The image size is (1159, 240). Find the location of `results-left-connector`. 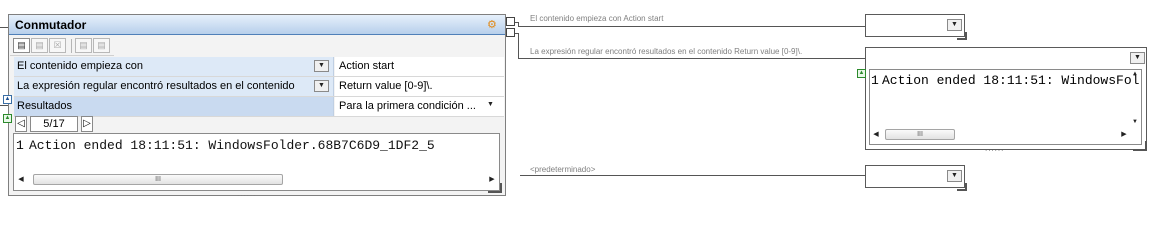

results-left-connector is located at coordinates (4, 105).